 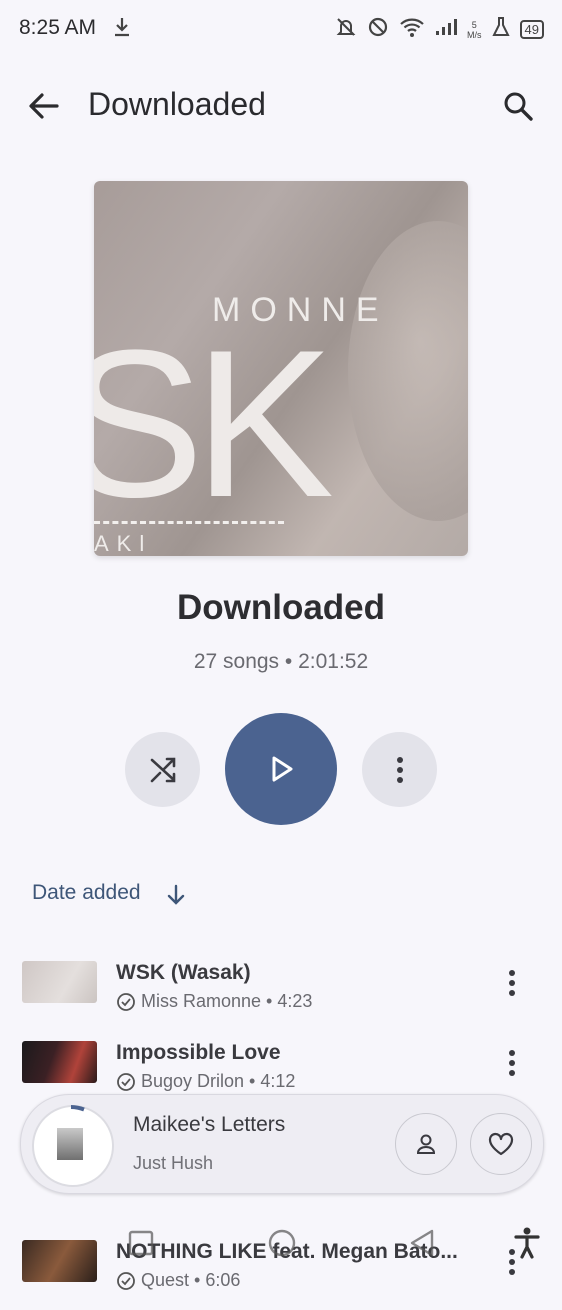 I want to click on home-button, so click(x=282, y=1245).